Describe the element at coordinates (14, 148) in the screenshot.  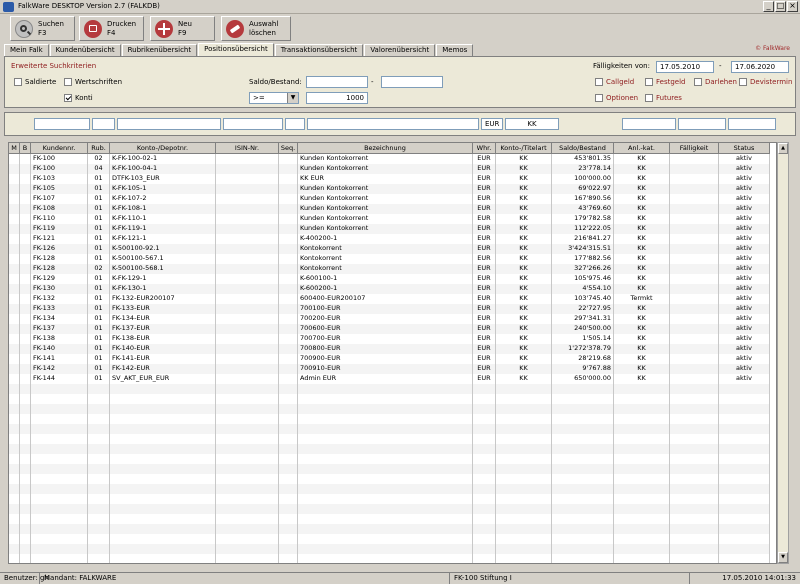
I see `column-header-m: M` at that location.